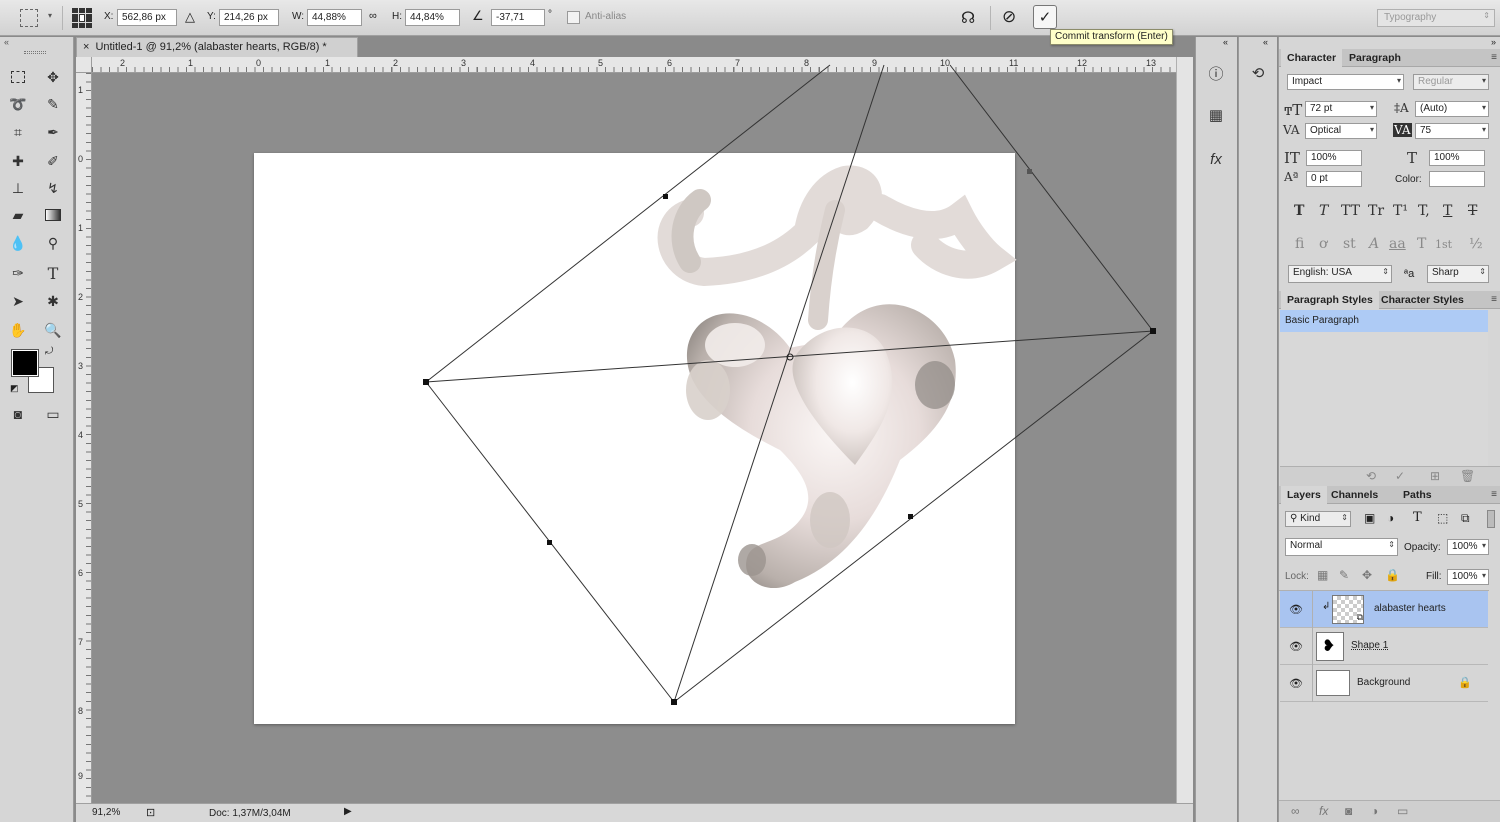  Describe the element at coordinates (1216, 73) in the screenshot. I see `info-icon: ⓘ` at that location.